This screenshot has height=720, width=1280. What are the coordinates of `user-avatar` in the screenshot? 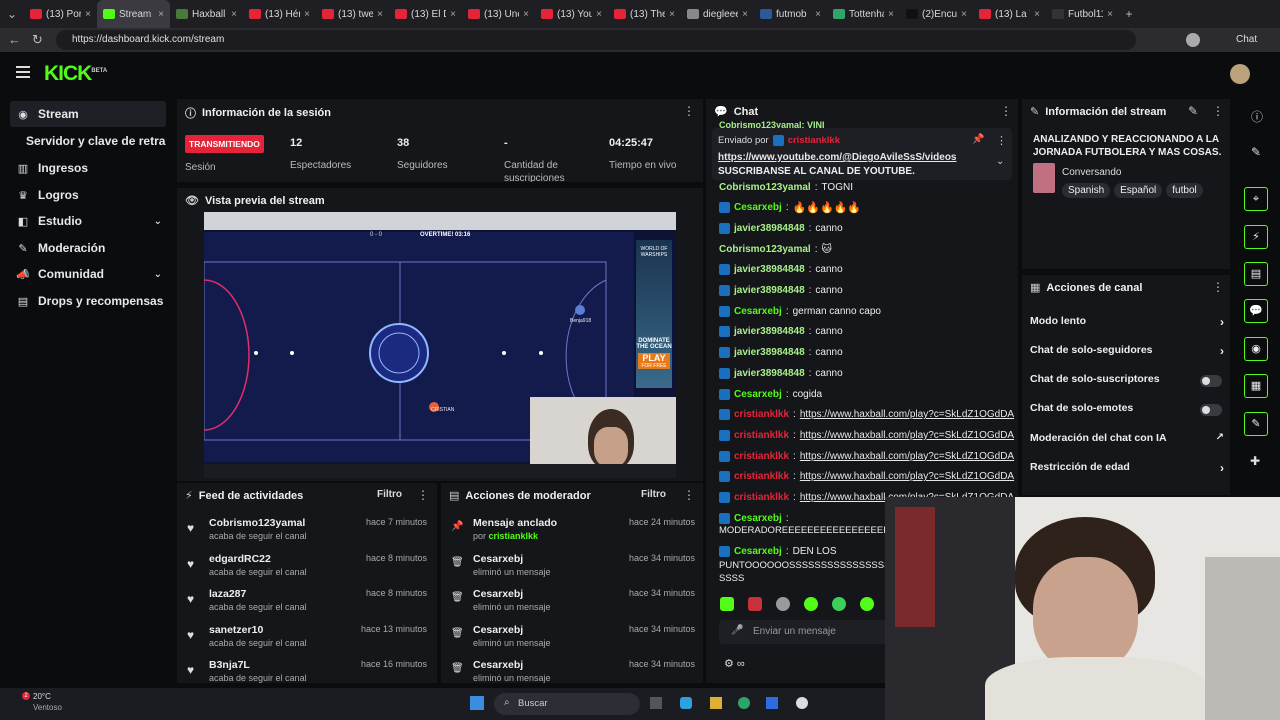 It's located at (1240, 74).